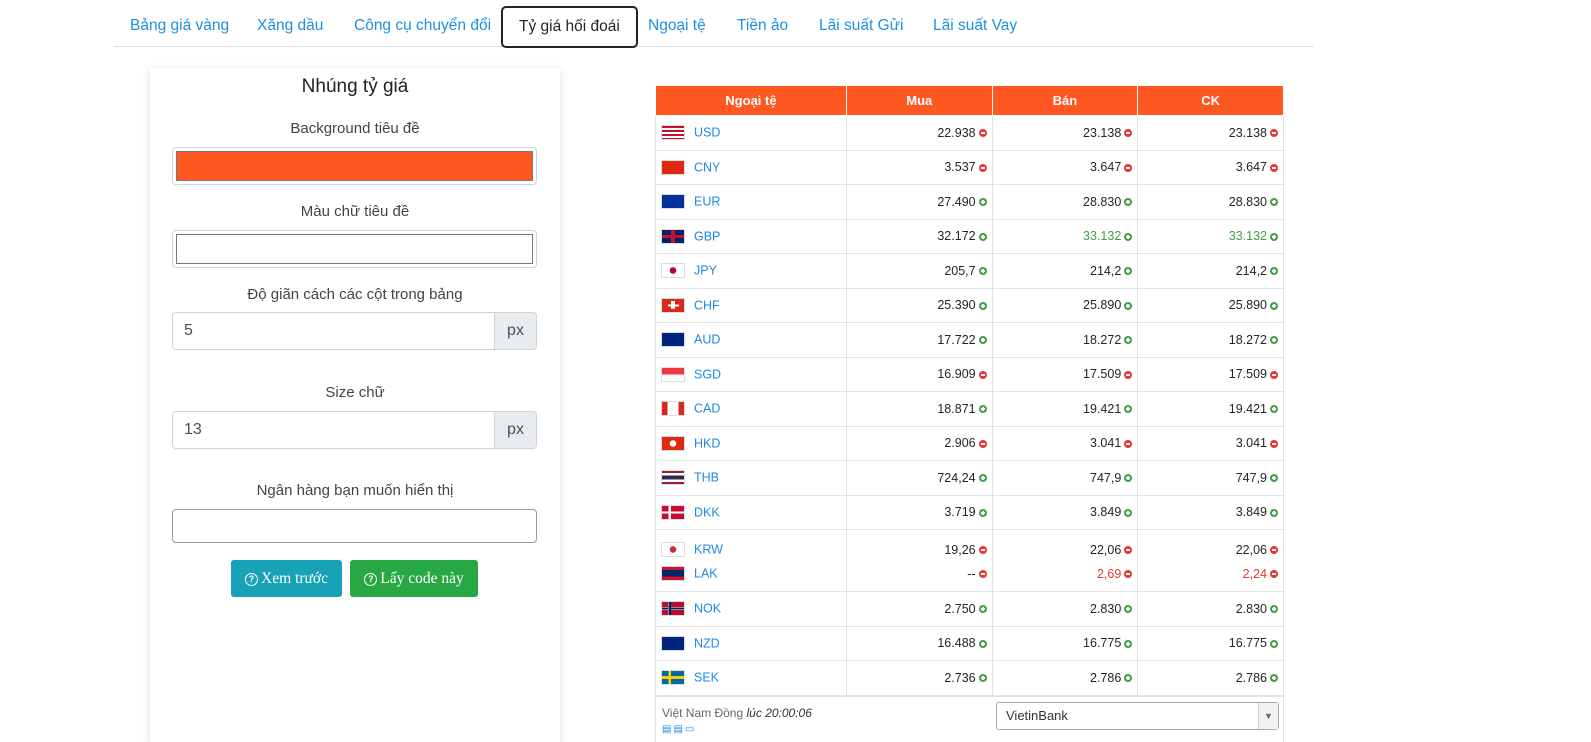  Describe the element at coordinates (1251, 443) in the screenshot. I see `ck-value: 3.041` at that location.